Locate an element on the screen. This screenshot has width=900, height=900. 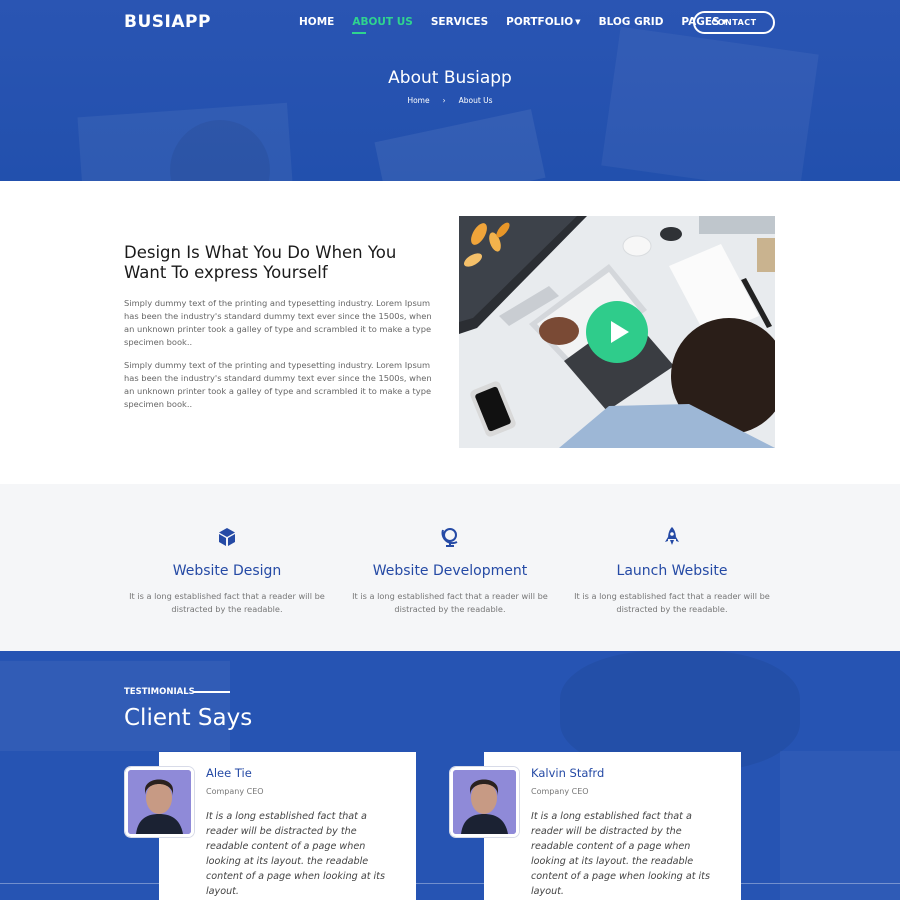
about-video-thumbnail is located at coordinates (617, 332).